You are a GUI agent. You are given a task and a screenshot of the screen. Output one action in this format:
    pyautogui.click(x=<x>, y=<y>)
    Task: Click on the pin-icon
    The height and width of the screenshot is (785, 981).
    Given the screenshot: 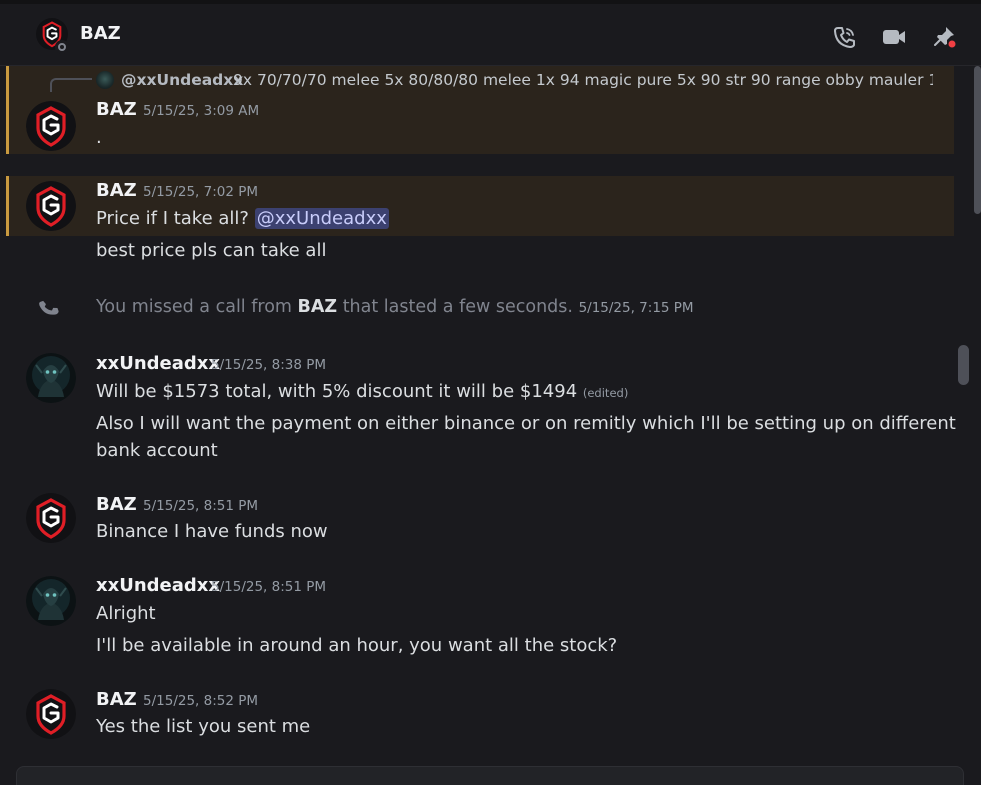 What is the action you would take?
    pyautogui.click(x=945, y=37)
    